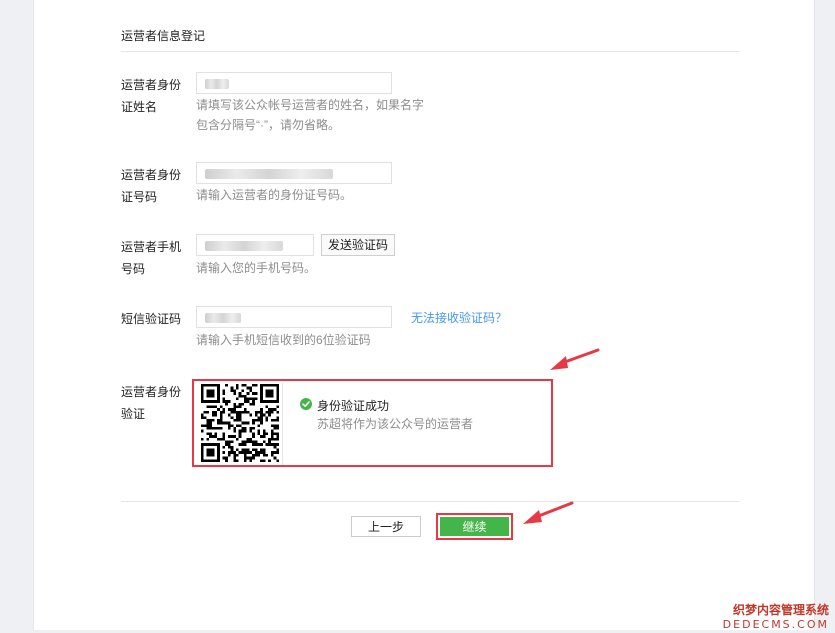 The height and width of the screenshot is (633, 835). What do you see at coordinates (310, 105) in the screenshot?
I see `name-hint-line1: 请填写该公众帐号运营者的姓名，如果名字` at bounding box center [310, 105].